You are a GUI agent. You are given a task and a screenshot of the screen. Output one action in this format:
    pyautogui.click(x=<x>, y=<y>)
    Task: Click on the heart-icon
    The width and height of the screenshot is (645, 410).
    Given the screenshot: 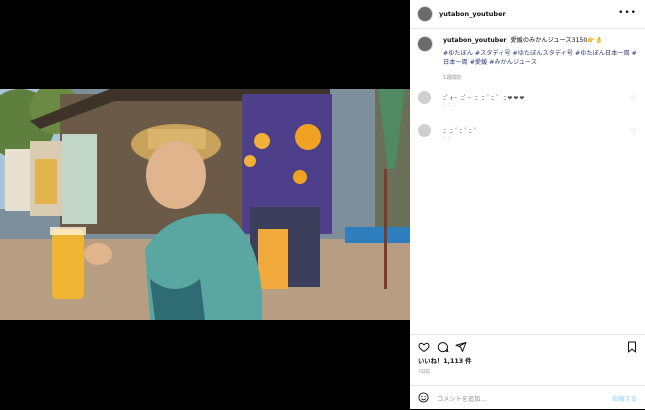 What is the action you would take?
    pyautogui.click(x=424, y=347)
    